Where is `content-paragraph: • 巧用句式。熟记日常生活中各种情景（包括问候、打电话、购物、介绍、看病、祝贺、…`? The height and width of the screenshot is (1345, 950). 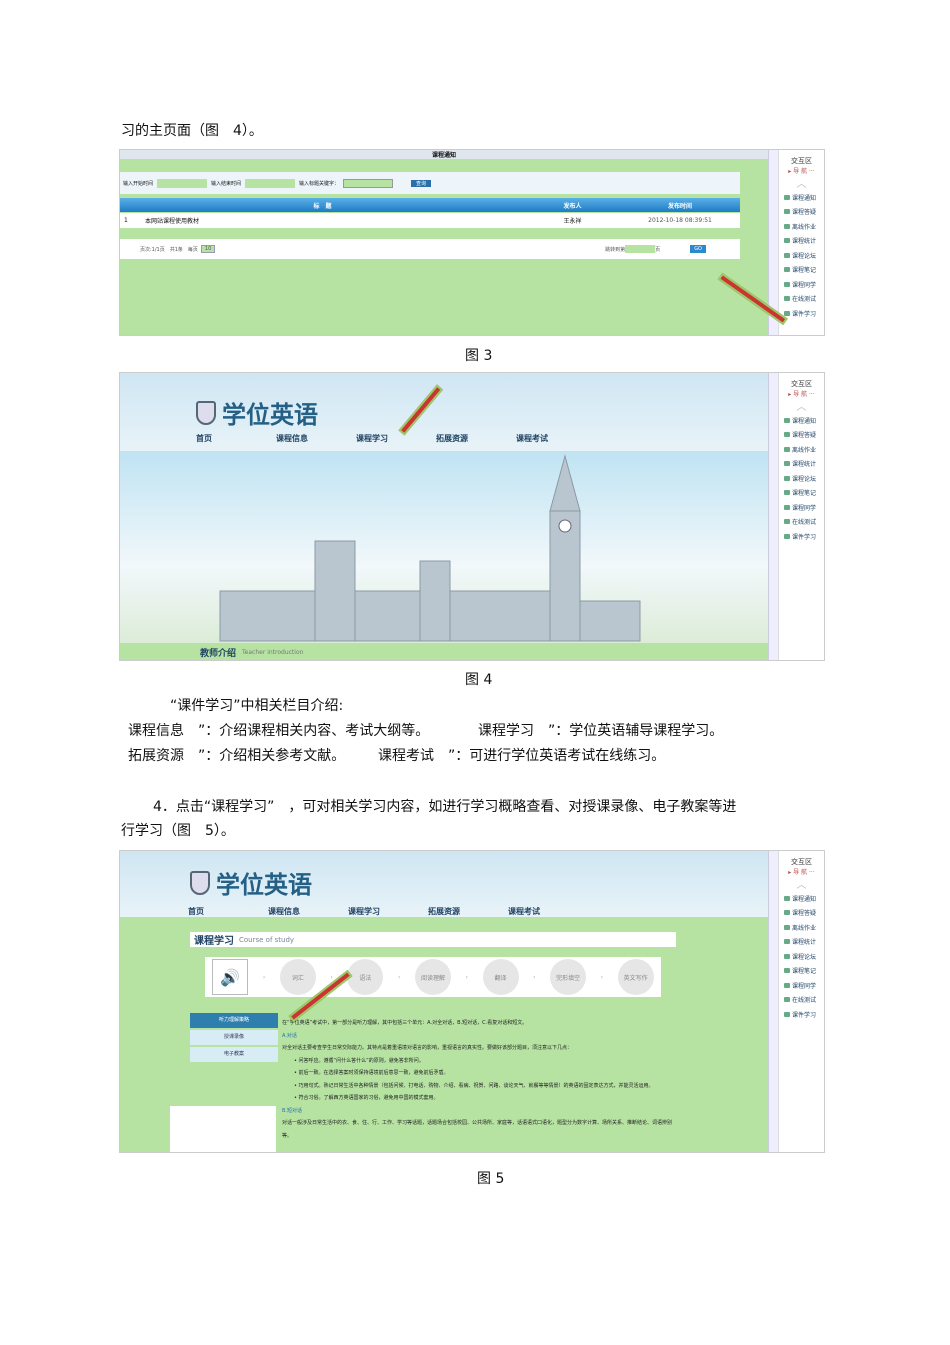
content-paragraph: • 巧用句式。熟记日常生活中各种情景（包括问候、打电话、购物、介绍、看病、祝贺、… is located at coordinates (474, 1085).